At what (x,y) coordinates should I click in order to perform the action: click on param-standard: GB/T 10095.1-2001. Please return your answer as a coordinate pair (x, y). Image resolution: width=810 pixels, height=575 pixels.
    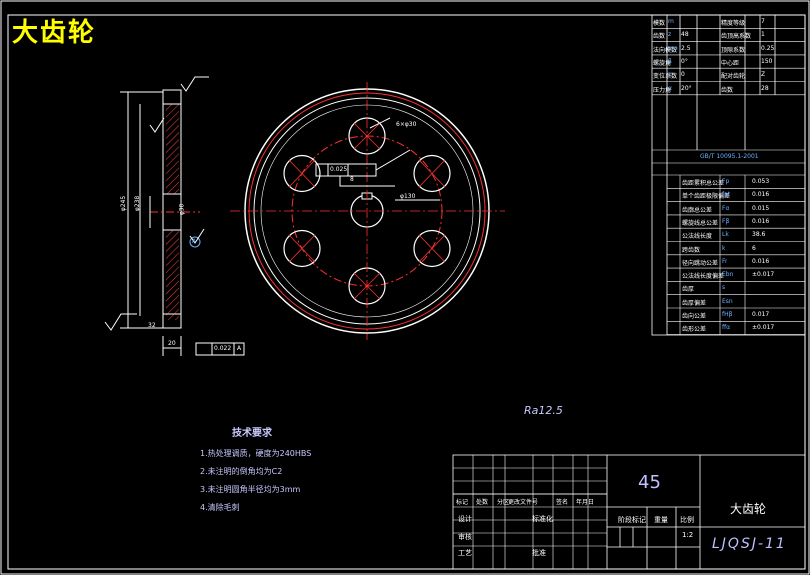
    Looking at the image, I should click on (729, 156).